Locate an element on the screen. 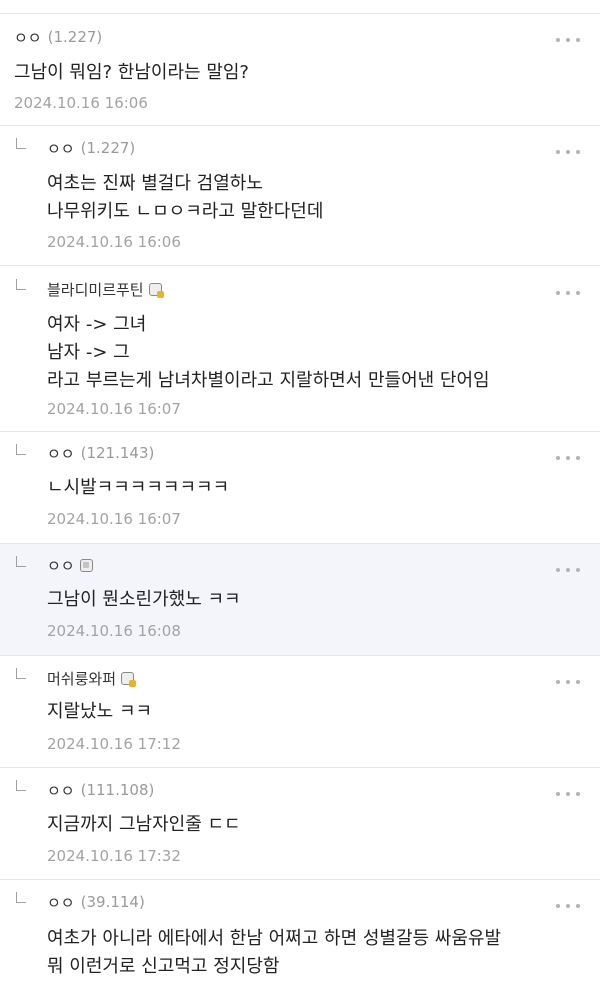  comment-body: 그남이 뭔소린가했노 ㅋㅋ is located at coordinates (144, 600).